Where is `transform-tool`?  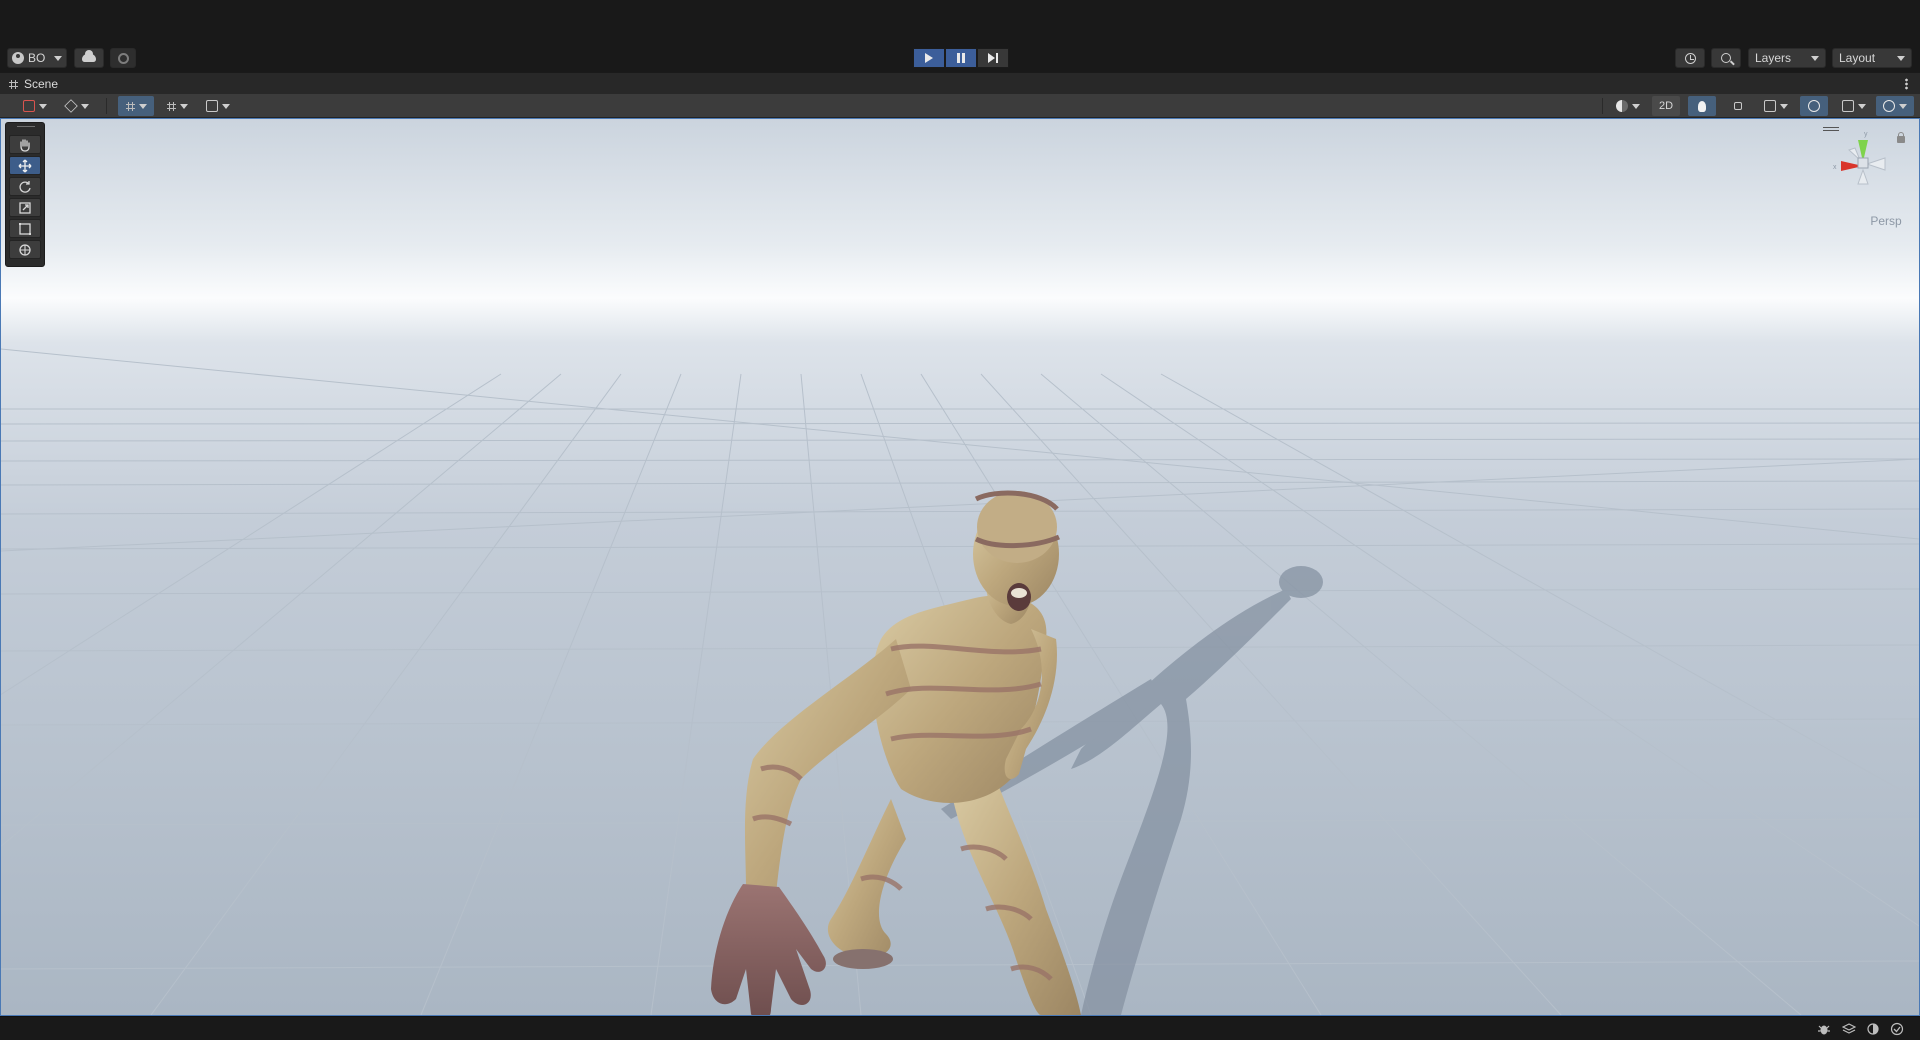
transform-tool is located at coordinates (25, 249).